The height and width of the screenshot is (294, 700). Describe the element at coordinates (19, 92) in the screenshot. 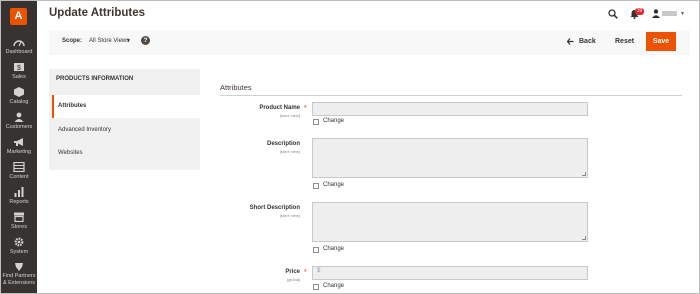

I see `cube-icon` at that location.